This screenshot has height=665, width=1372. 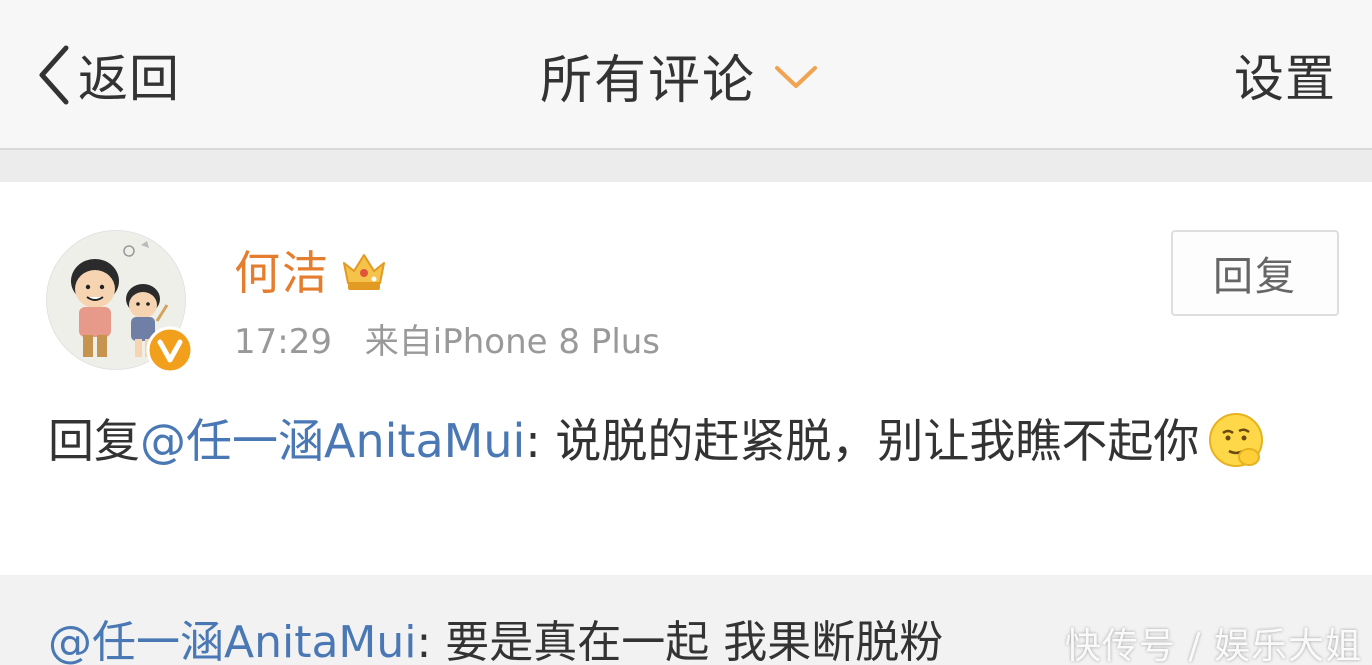 I want to click on settings-button: 设置, so click(x=1285, y=75).